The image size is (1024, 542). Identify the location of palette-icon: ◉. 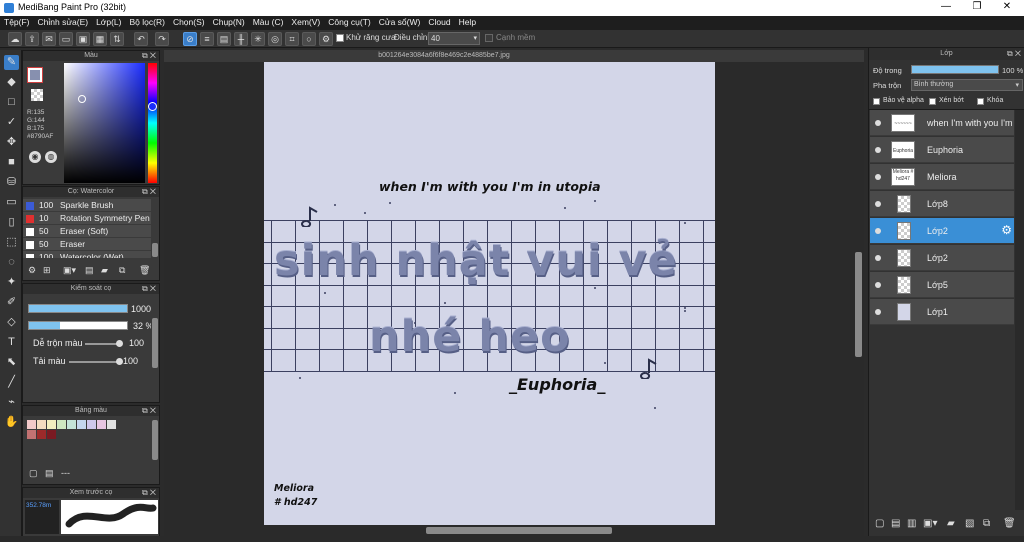
(35, 157).